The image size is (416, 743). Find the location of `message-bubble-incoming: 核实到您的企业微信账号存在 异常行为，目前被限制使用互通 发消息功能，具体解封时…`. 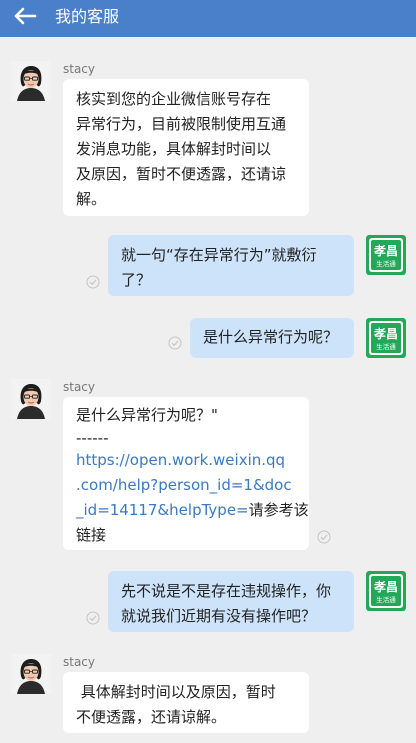

message-bubble-incoming: 核实到您的企业微信账号存在 异常行为，目前被限制使用互通 发消息功能，具体解封时… is located at coordinates (186, 147).